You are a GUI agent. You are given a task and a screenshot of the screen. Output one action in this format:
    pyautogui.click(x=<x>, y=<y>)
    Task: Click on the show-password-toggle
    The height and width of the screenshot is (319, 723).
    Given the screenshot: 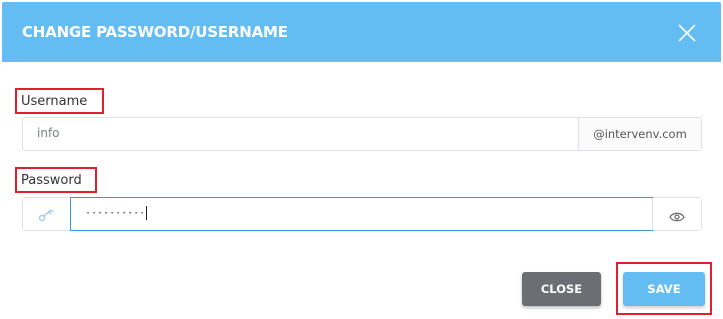 What is the action you would take?
    pyautogui.click(x=676, y=214)
    